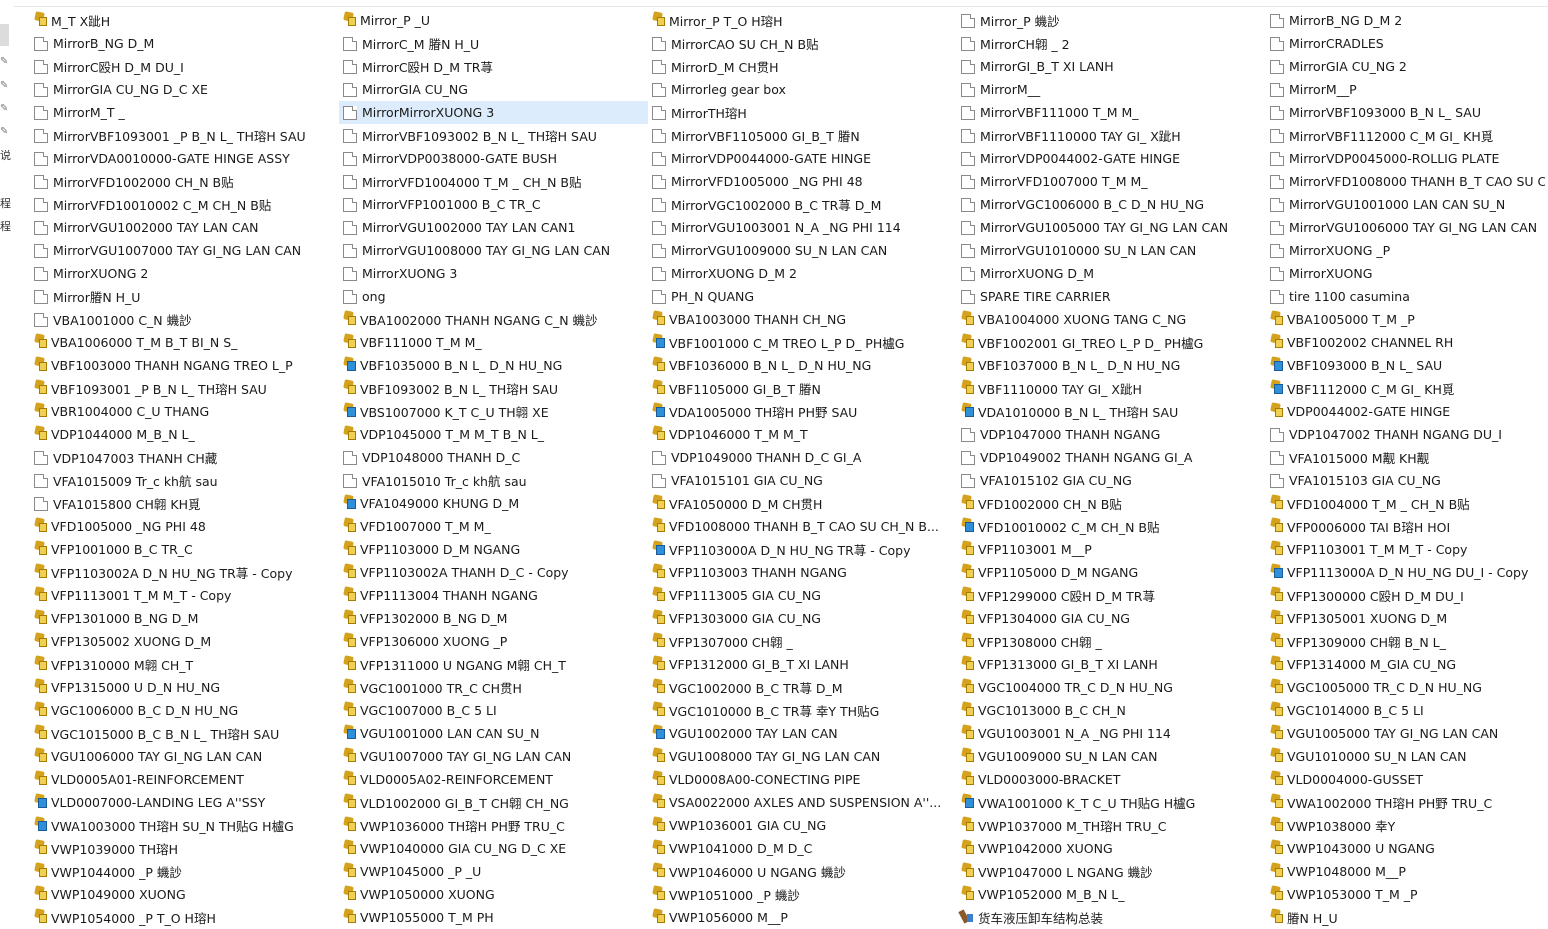  Describe the element at coordinates (802, 158) in the screenshot. I see `file-item: MirrorVDP0044000-GATE HINGE` at that location.